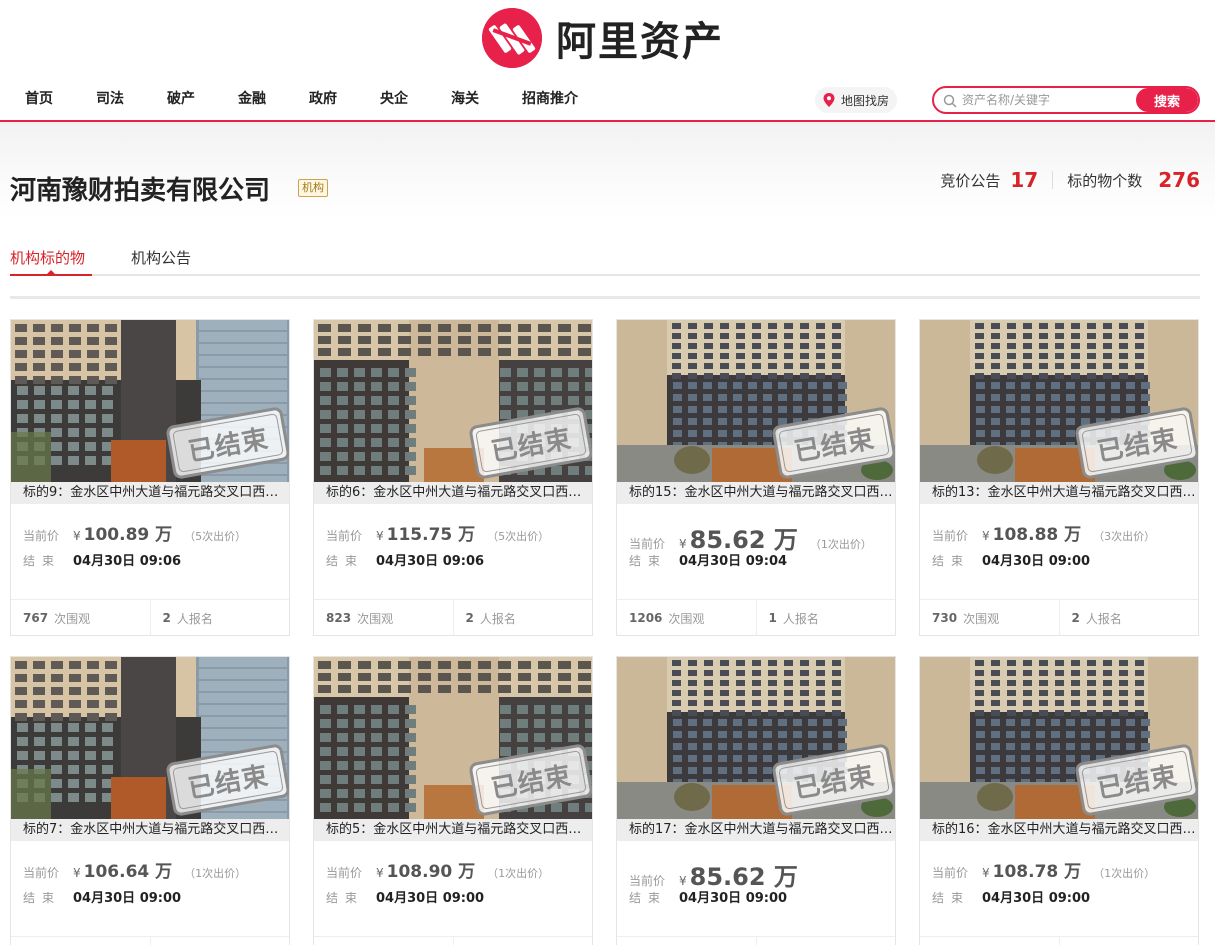 The image size is (1215, 945). What do you see at coordinates (51, 272) in the screenshot?
I see `active-tab-caret` at bounding box center [51, 272].